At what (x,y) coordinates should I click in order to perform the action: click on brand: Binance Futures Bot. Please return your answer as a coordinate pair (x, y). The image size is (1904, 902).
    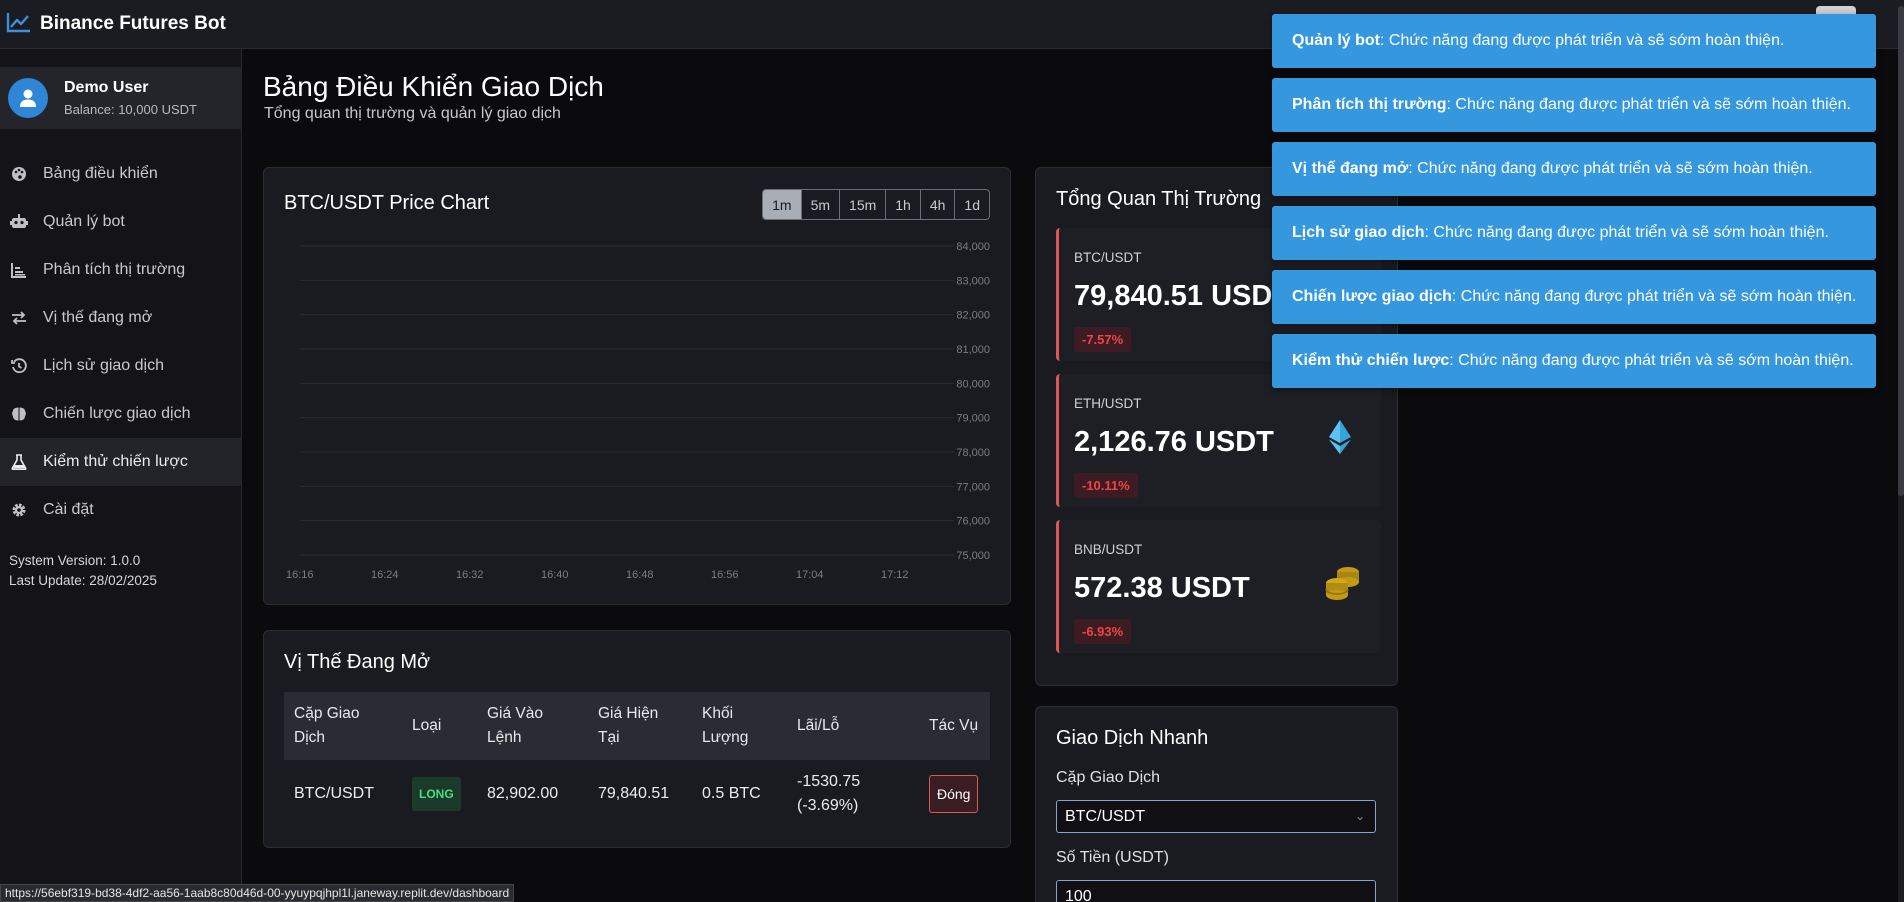
    Looking at the image, I should click on (116, 24).